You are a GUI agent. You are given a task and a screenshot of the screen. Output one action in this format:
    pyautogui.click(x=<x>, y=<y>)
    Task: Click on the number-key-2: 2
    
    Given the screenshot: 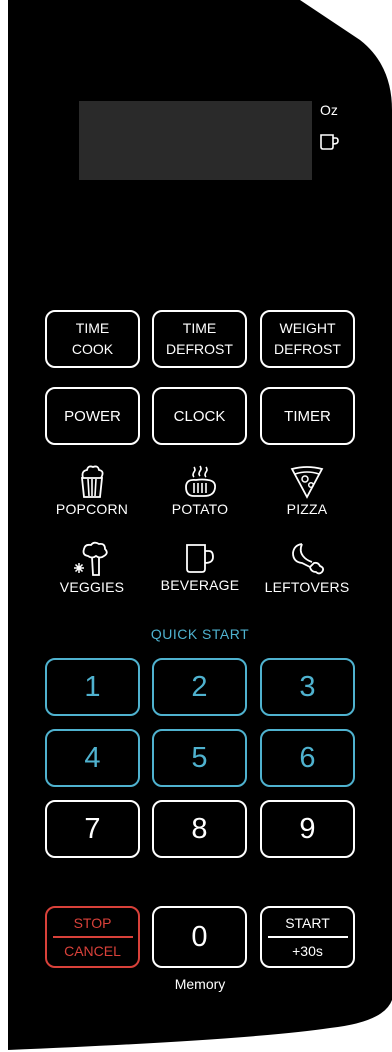 What is the action you would take?
    pyautogui.click(x=199, y=687)
    